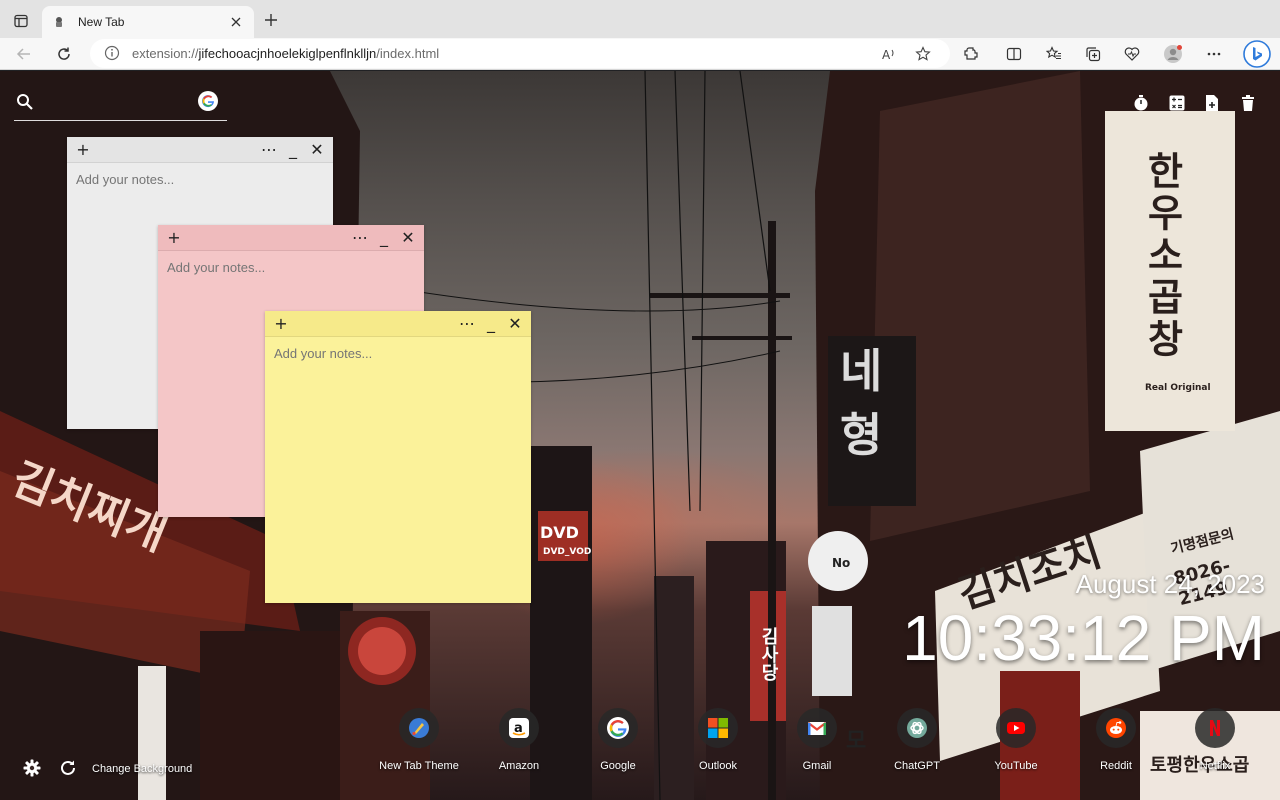 This screenshot has width=1280, height=800. What do you see at coordinates (1214, 54) in the screenshot?
I see `more-menu-icon` at bounding box center [1214, 54].